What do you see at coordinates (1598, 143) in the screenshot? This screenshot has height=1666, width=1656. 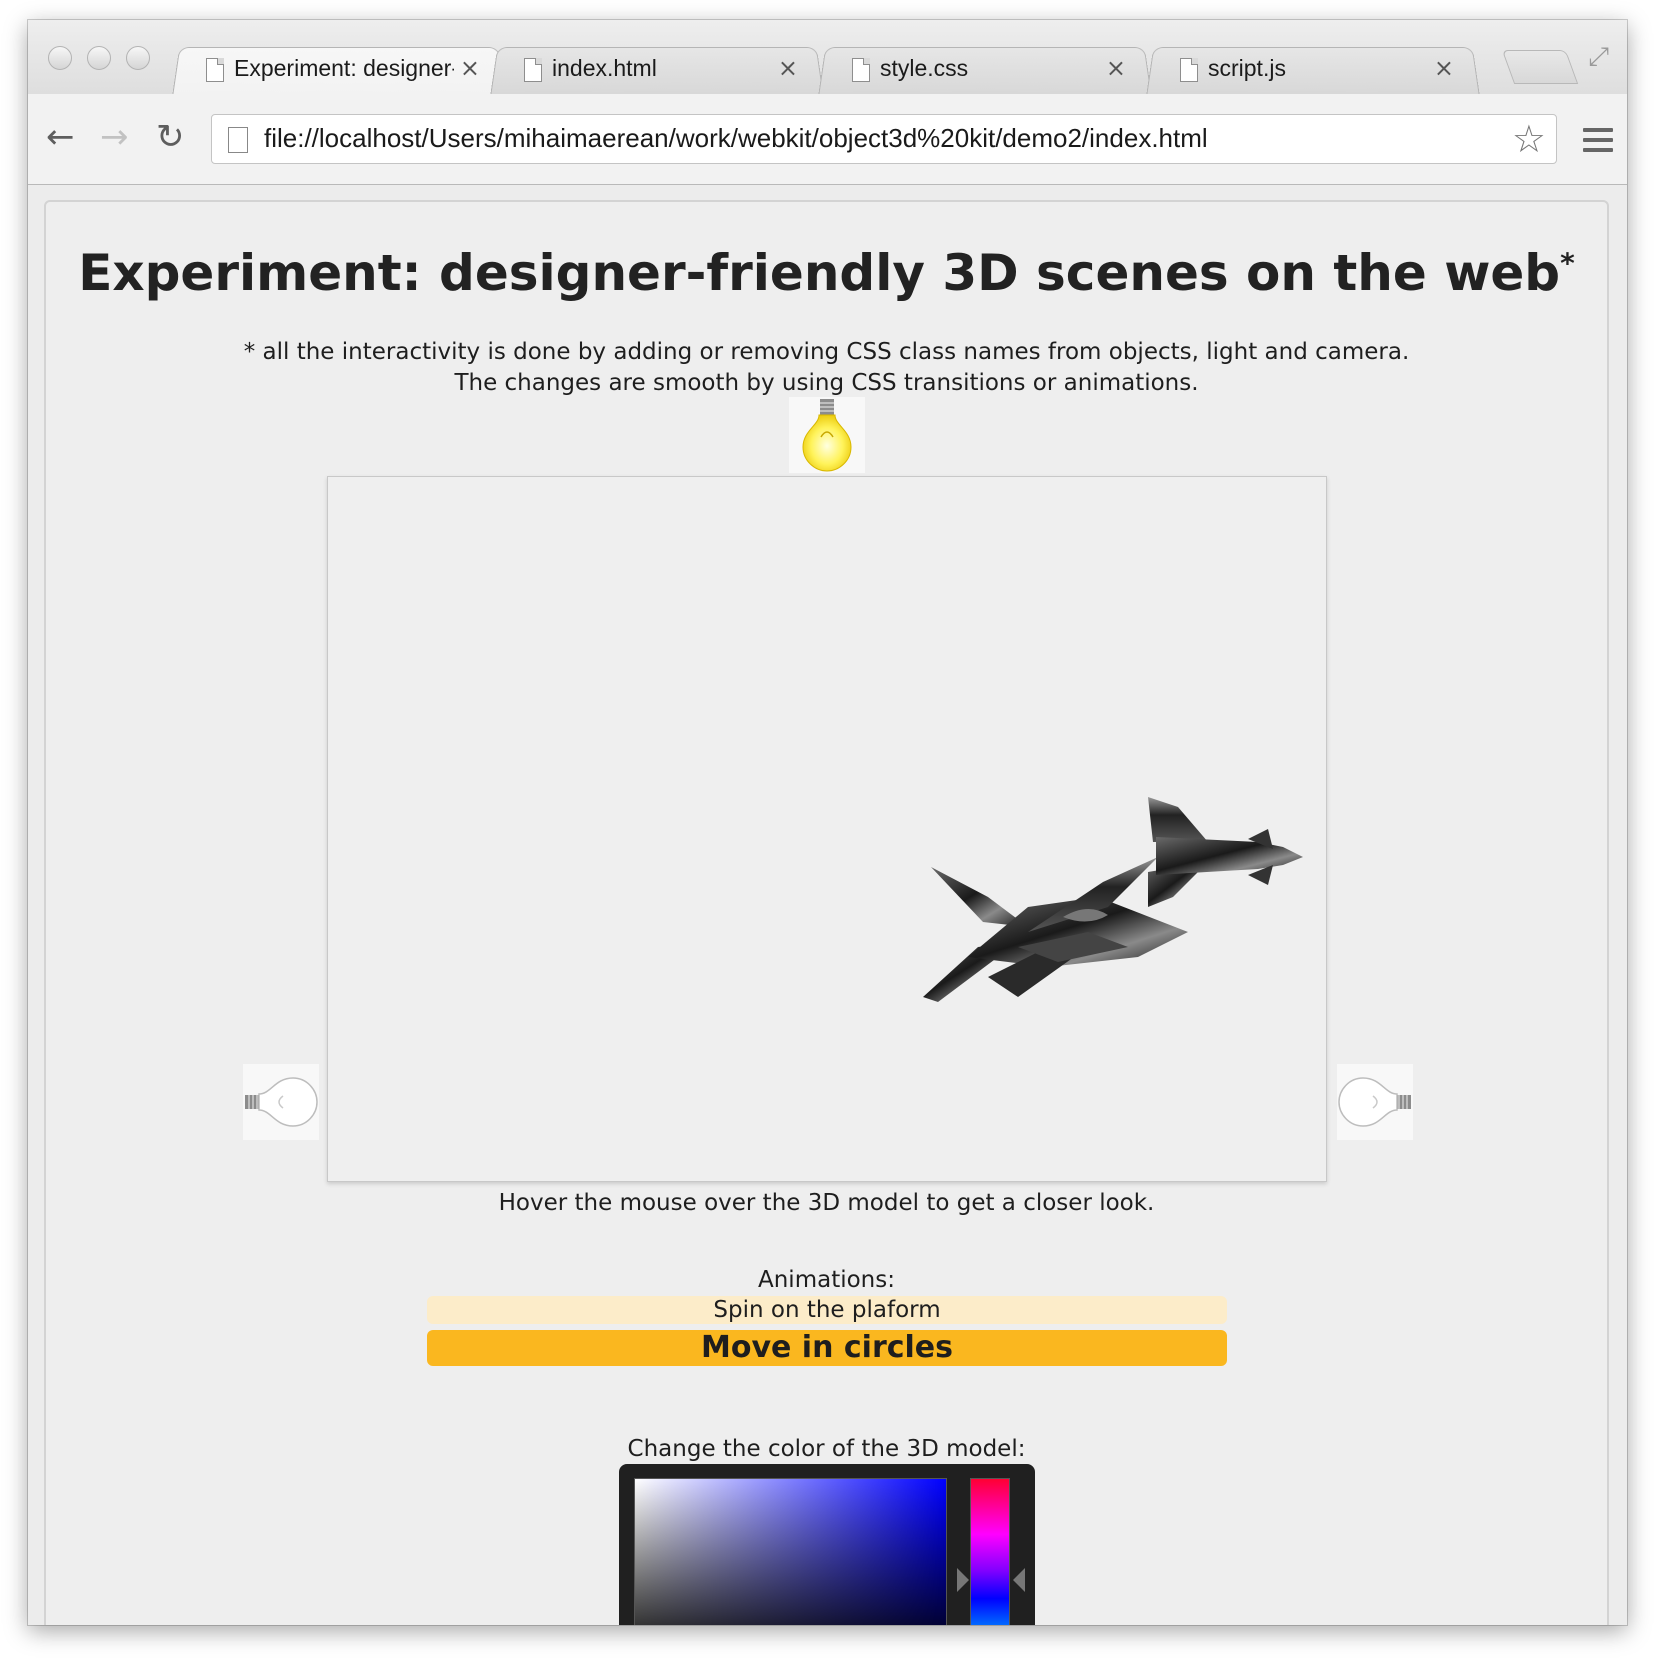 I see `menu-icon` at bounding box center [1598, 143].